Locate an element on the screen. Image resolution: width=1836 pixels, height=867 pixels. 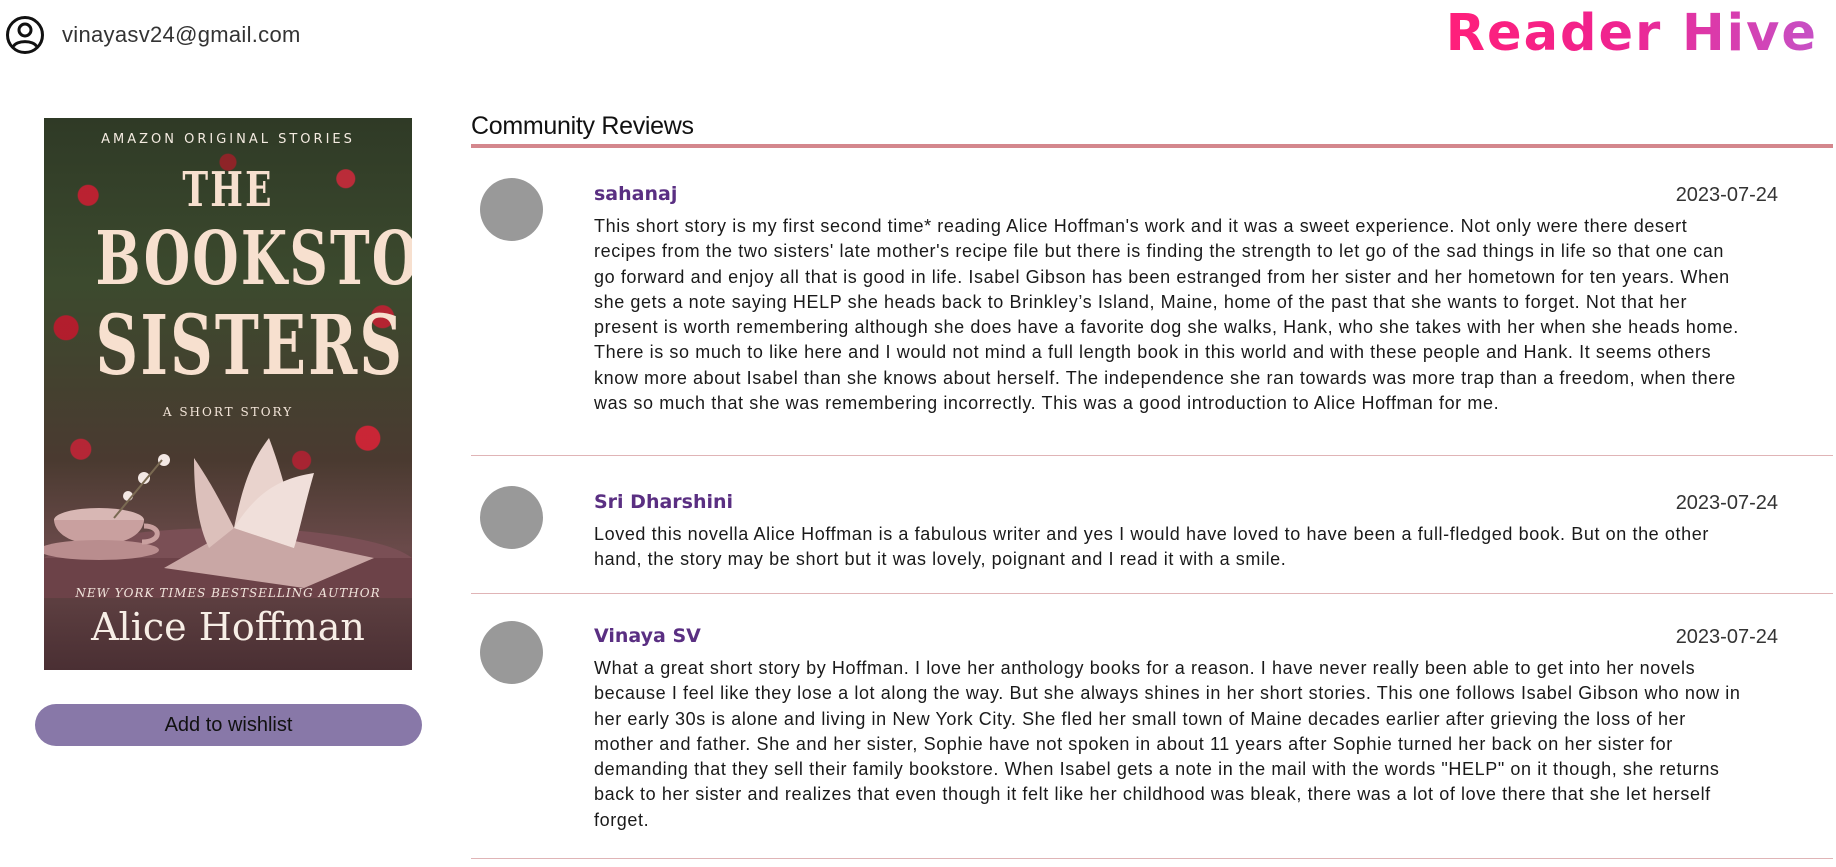
cover-title-line1: THE is located at coordinates (228, 190).